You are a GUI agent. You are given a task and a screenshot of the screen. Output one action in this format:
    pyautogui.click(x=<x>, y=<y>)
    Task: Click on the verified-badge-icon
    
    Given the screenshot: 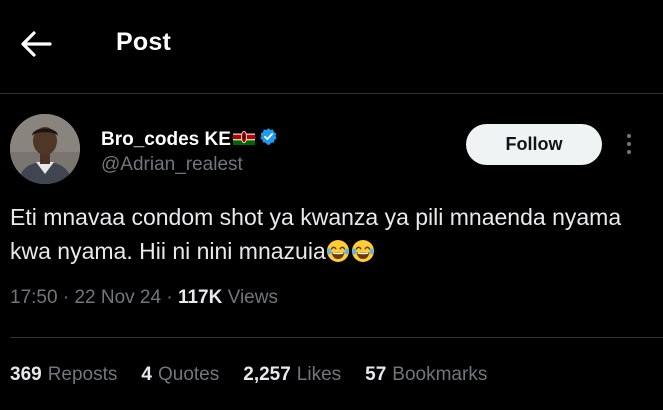 What is the action you would take?
    pyautogui.click(x=268, y=139)
    